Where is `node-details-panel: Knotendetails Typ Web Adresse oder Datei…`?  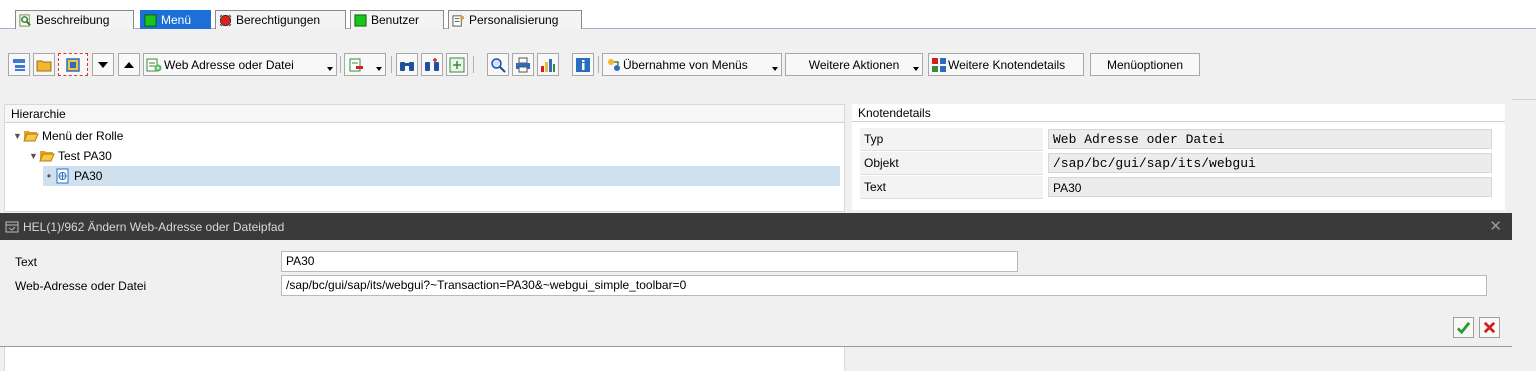
node-details-panel: Knotendetails Typ Web Adresse oder Datei… is located at coordinates (1178, 157).